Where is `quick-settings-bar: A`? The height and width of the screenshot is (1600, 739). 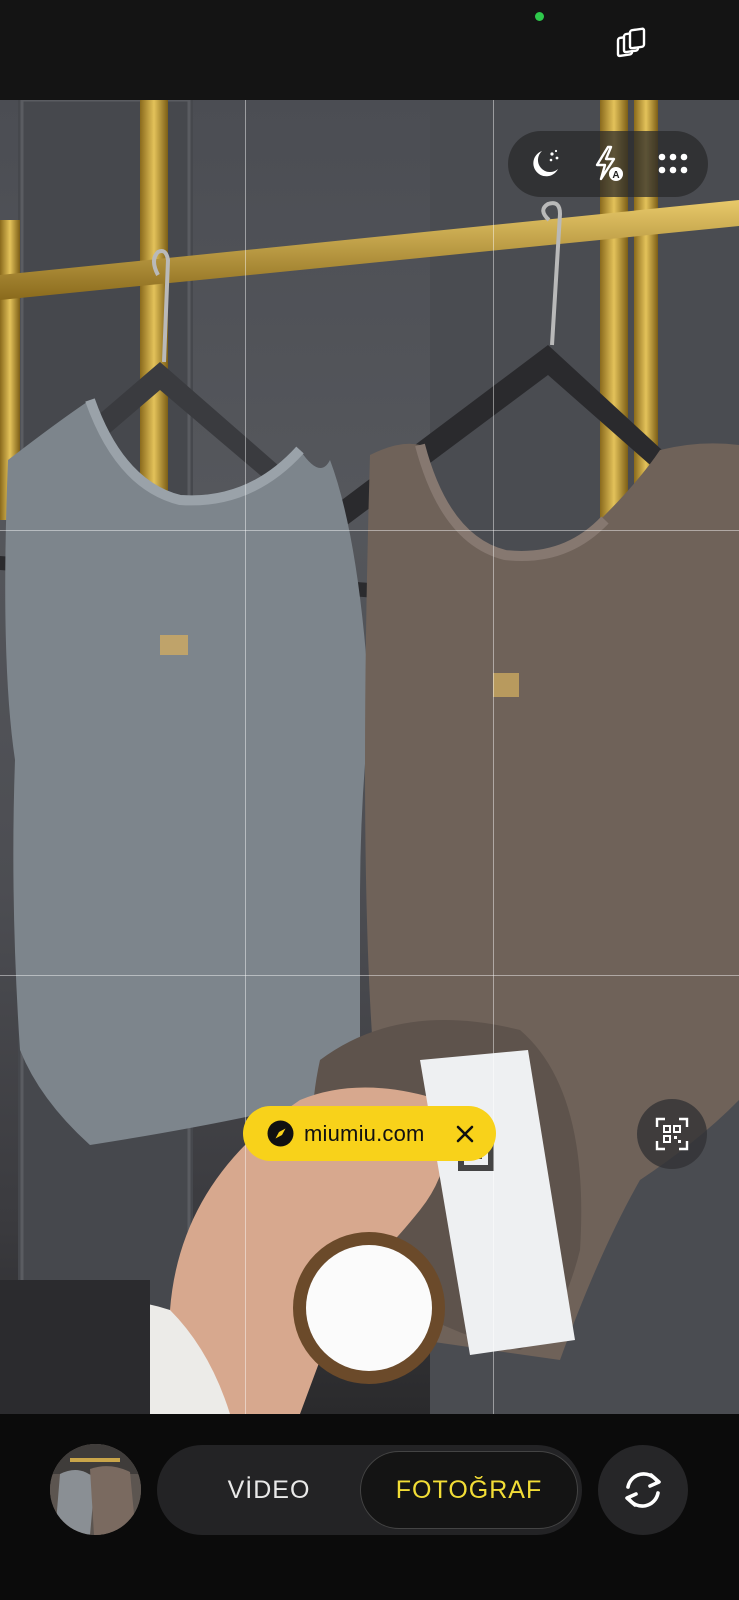 quick-settings-bar: A is located at coordinates (608, 164).